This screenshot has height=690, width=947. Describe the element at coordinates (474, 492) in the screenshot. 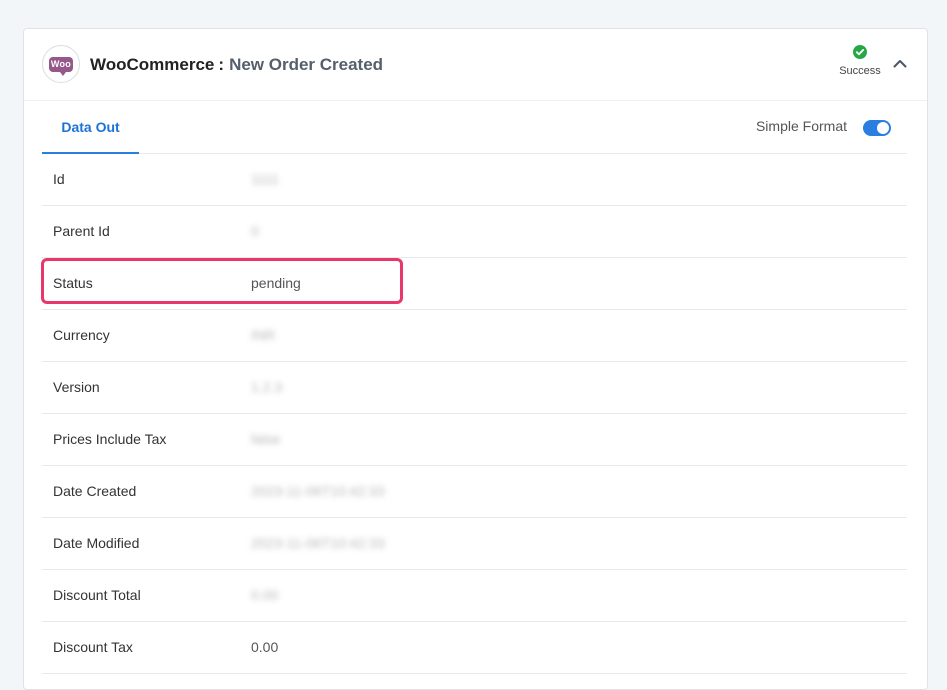

I see `table-row: Date Created 2023-11-06T10:42:33` at that location.